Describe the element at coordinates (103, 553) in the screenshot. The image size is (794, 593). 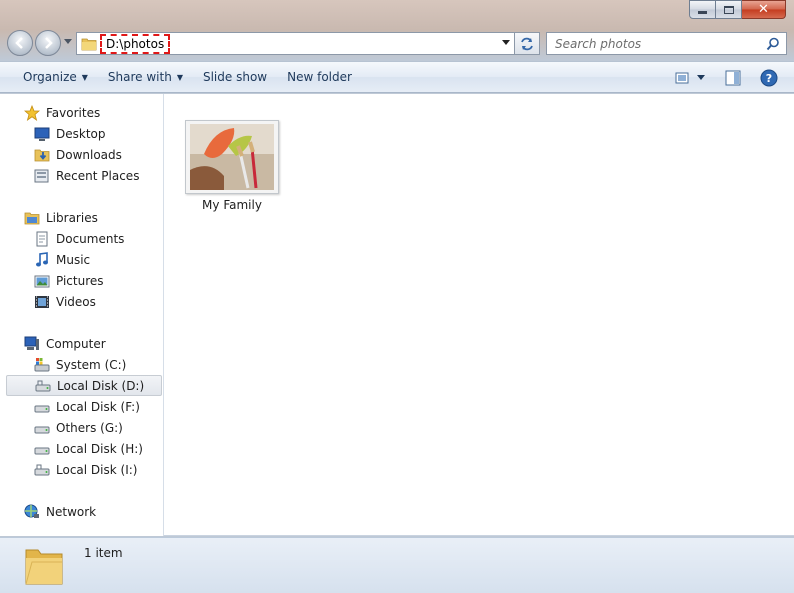
I see `item-count: 1 item` at that location.